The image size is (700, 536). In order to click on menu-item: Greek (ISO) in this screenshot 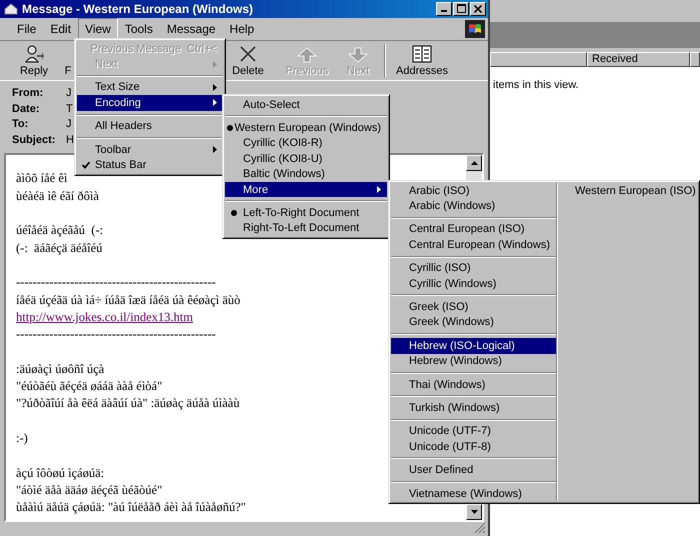, I will do `click(473, 307)`.